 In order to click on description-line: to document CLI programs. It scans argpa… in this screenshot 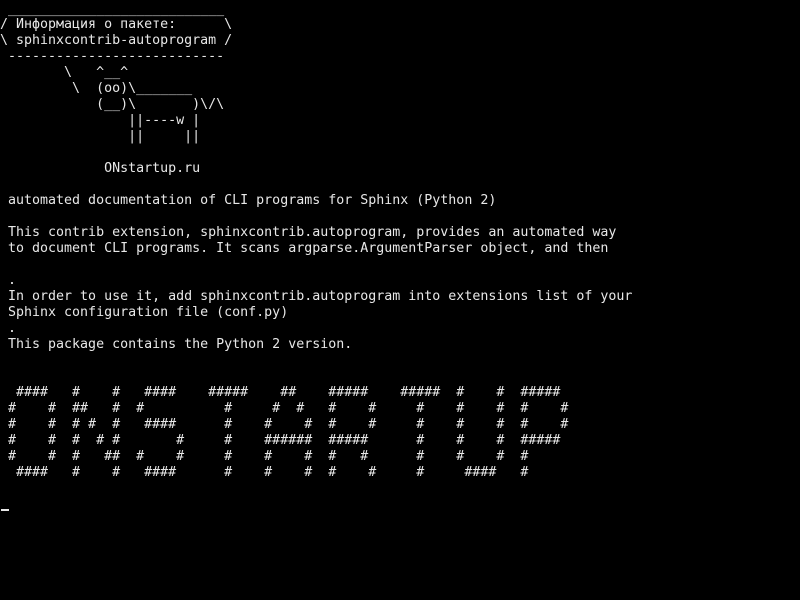, I will do `click(304, 248)`.